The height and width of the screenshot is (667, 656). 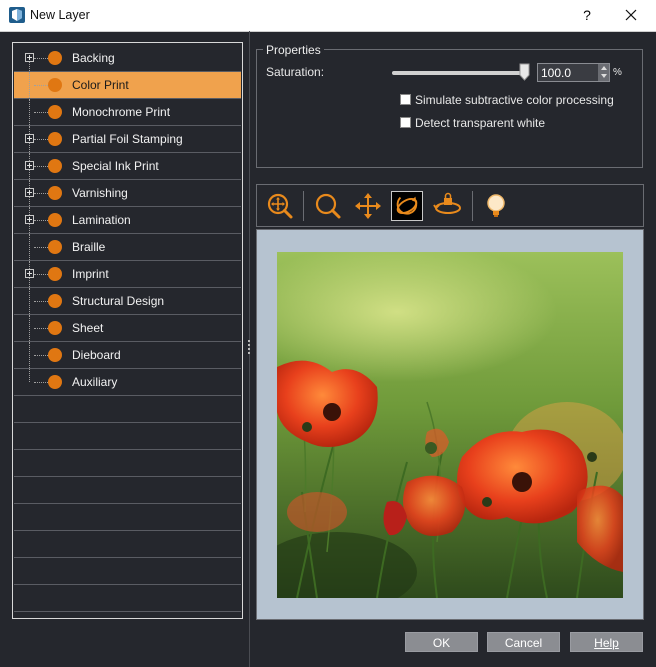 I want to click on spin-down-icon, so click(x=604, y=76).